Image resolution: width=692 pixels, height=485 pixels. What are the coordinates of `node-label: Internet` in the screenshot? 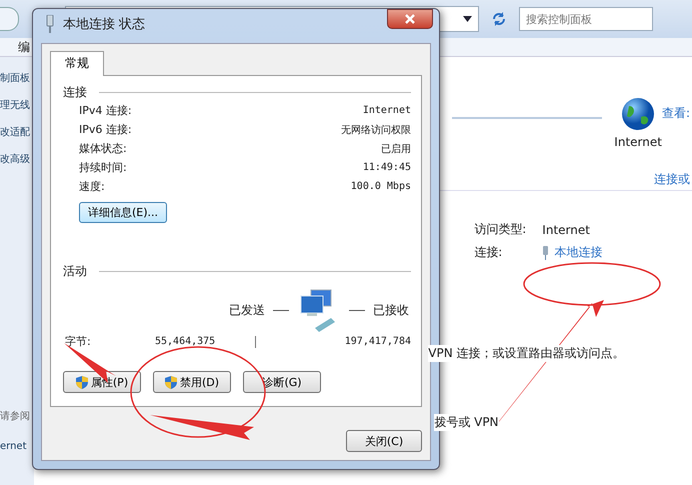 It's located at (638, 142).